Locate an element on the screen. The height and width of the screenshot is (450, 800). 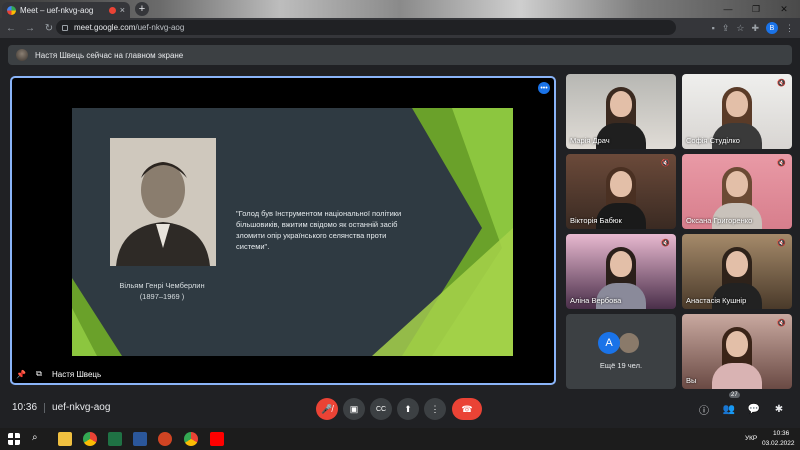
participant-name: Оксана Григоренко is located at coordinates (719, 220).